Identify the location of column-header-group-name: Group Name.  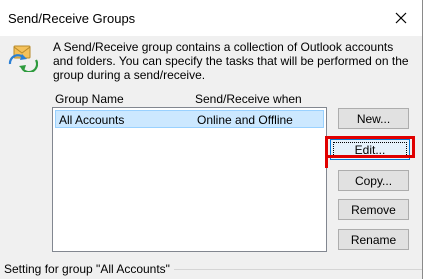
(89, 99).